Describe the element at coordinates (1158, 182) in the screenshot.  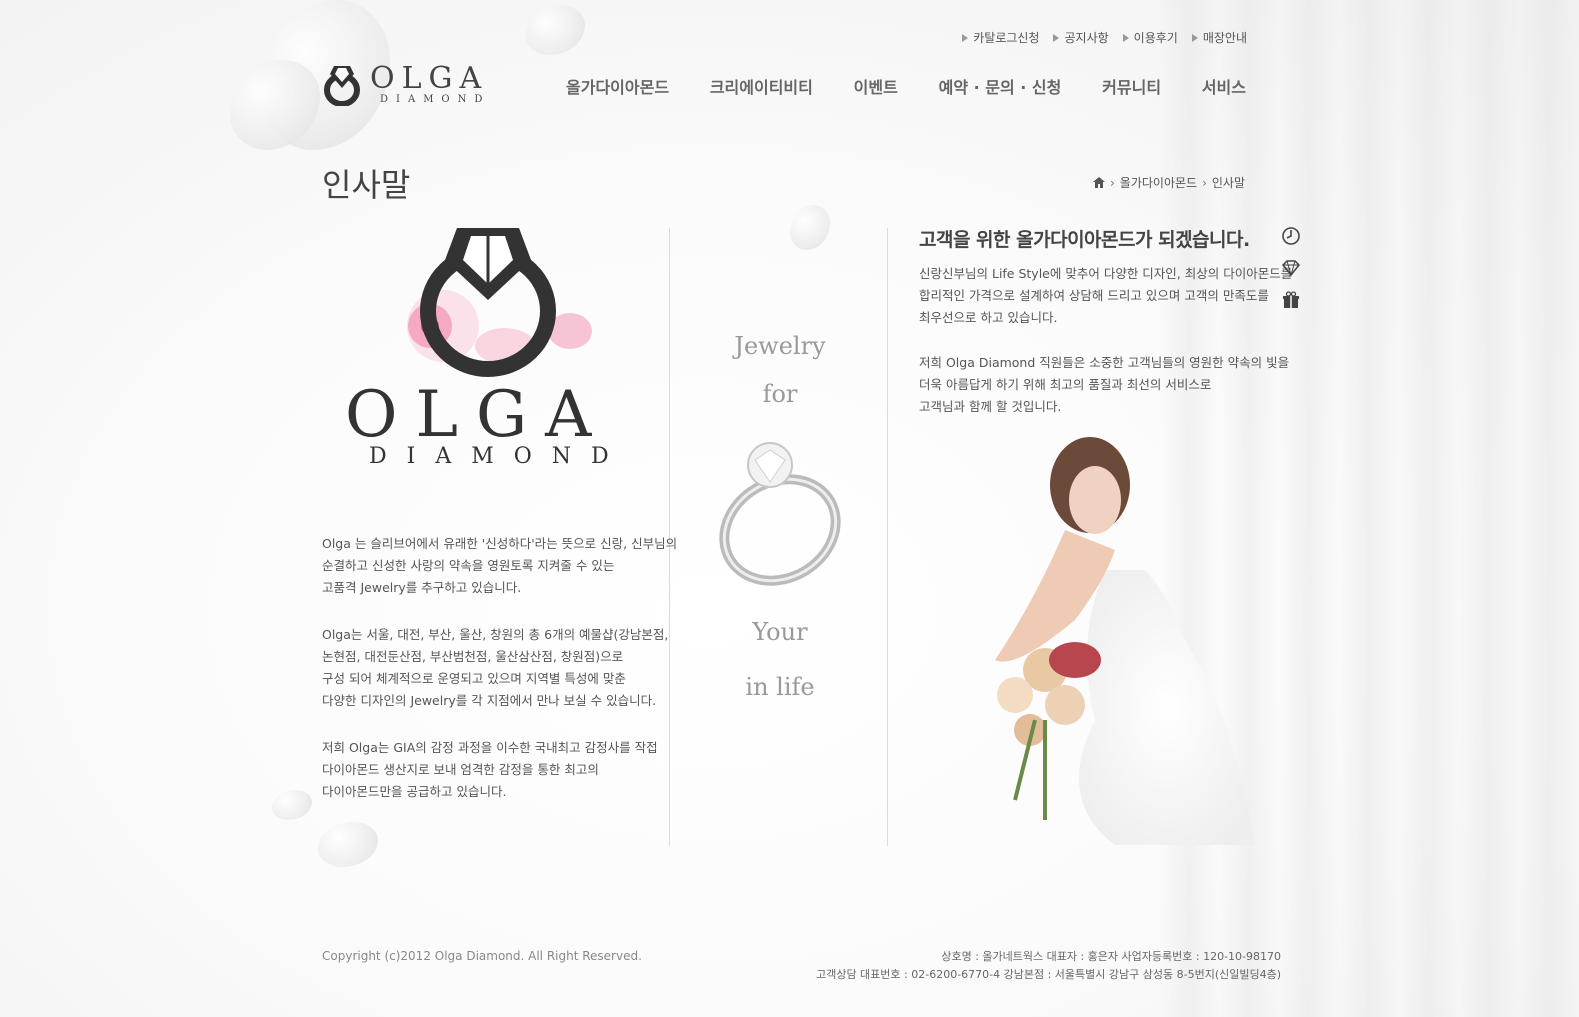
I see `breadcrumb-item: 올가다이아몬드` at that location.